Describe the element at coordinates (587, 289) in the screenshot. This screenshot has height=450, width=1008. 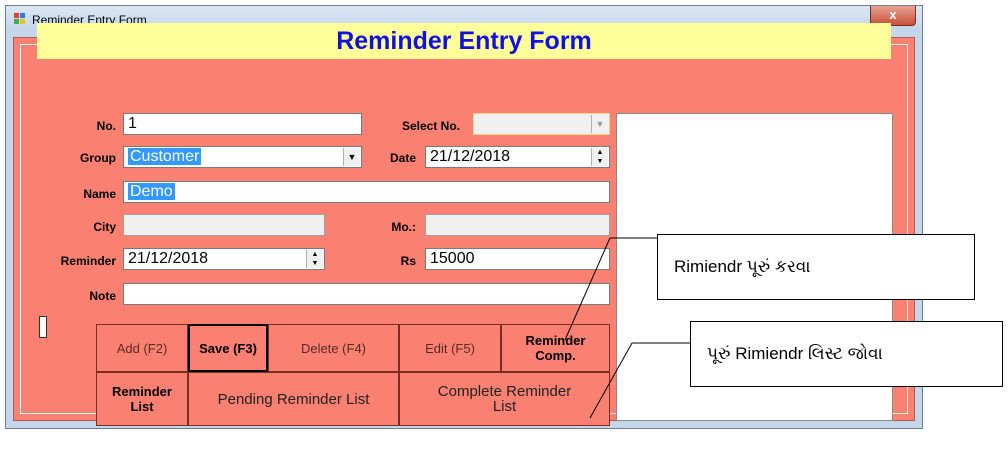
I see `callout-line-1-d` at that location.